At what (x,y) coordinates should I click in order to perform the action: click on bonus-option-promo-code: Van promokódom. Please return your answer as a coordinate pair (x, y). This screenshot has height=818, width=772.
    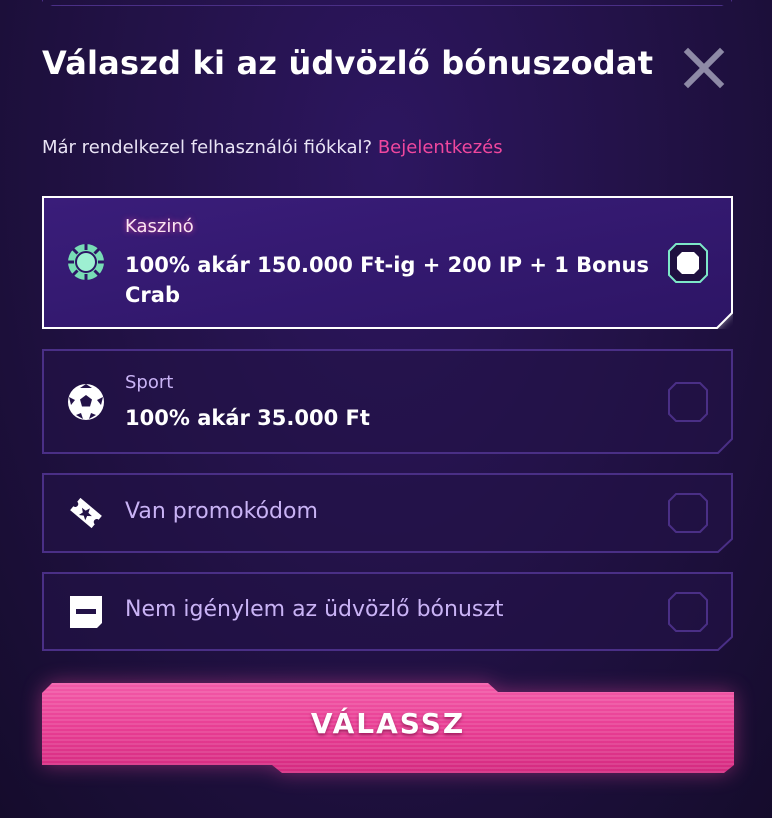
    Looking at the image, I should click on (387, 513).